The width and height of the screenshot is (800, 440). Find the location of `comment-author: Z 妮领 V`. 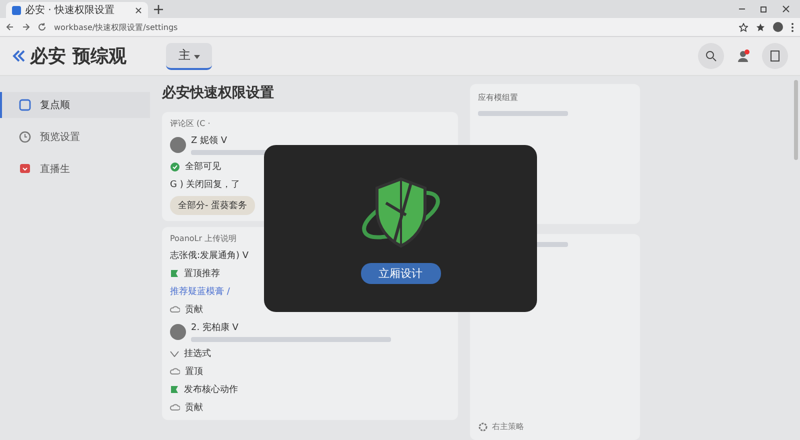

comment-author: Z 妮领 V is located at coordinates (209, 140).